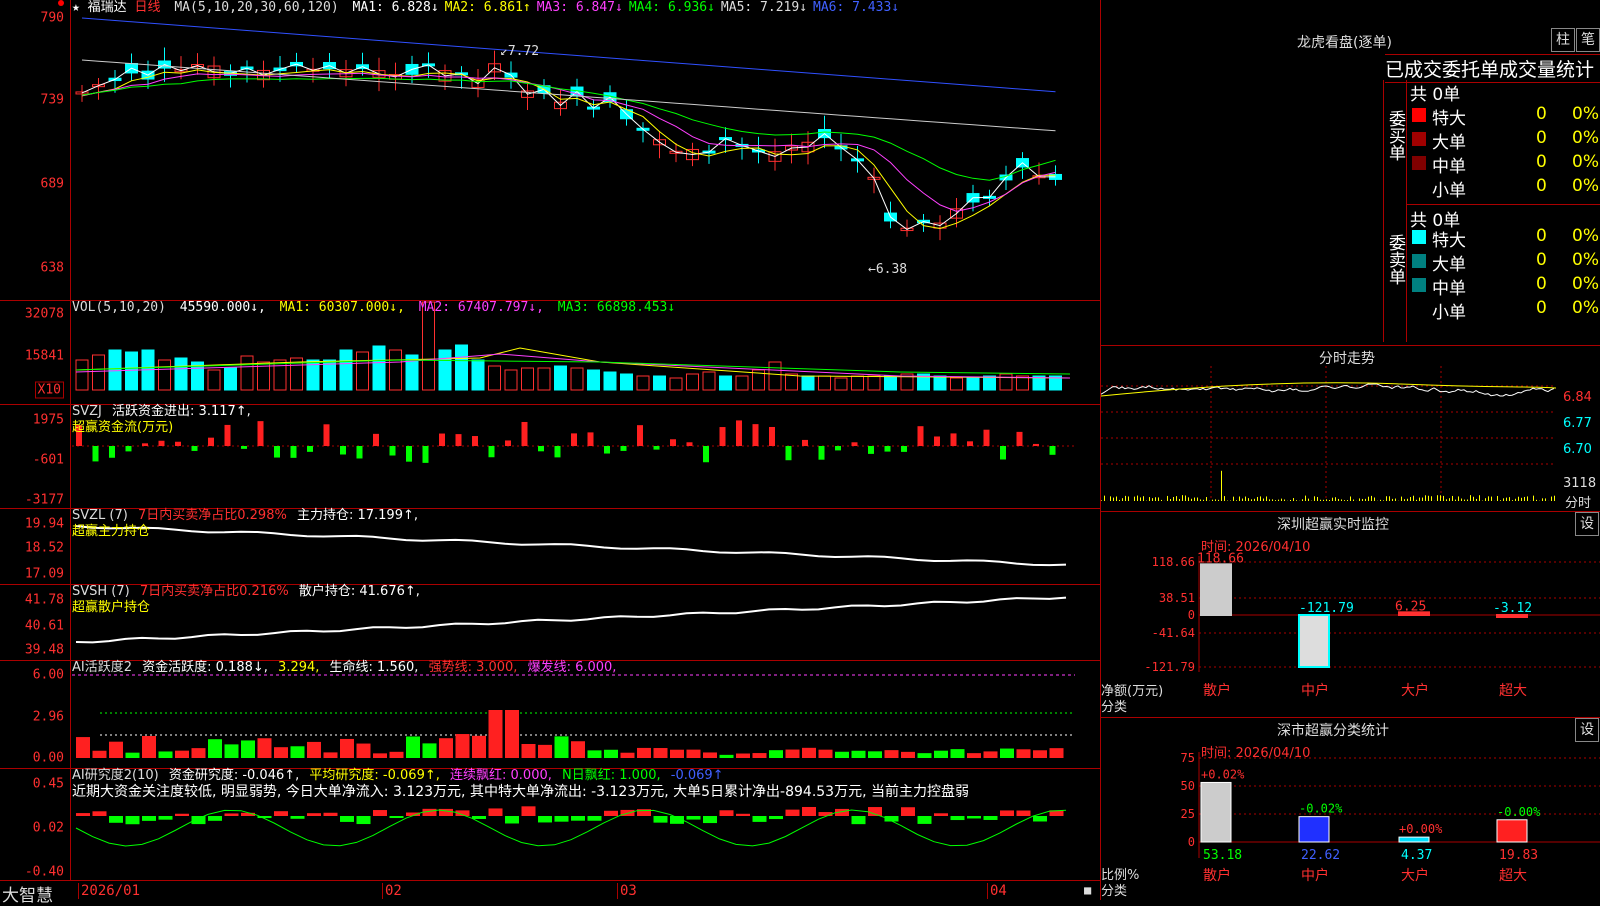  What do you see at coordinates (672, 7) in the screenshot?
I see `ma-value-ma4: MA4: 6.936↓` at bounding box center [672, 7].